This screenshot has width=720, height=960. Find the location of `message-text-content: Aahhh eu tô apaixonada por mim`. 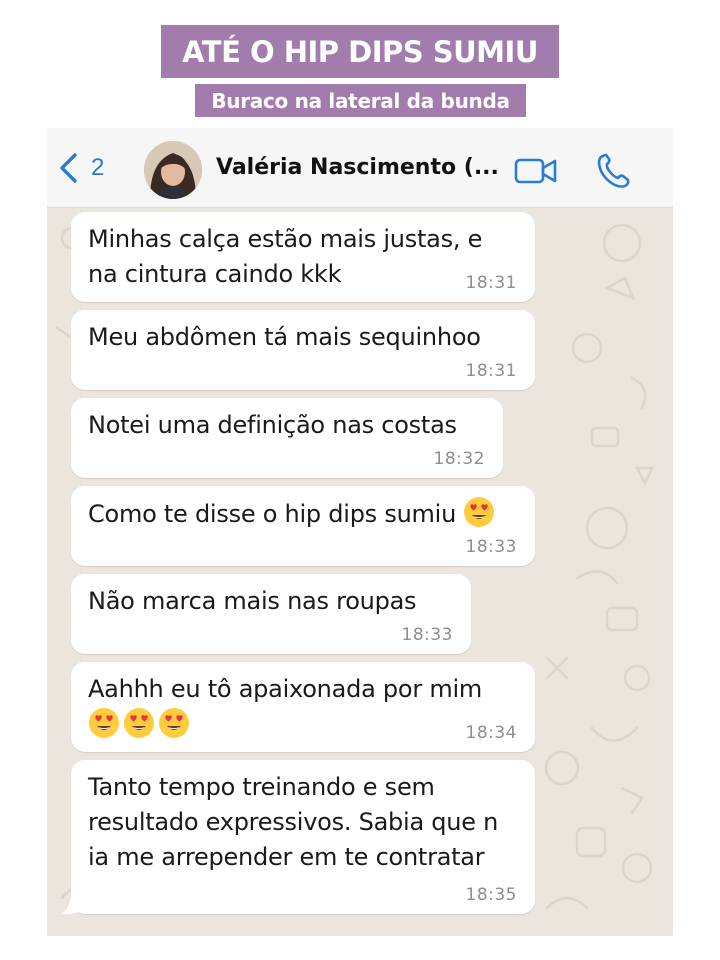

message-text-content: Aahhh eu tô apaixonada por mim is located at coordinates (285, 689).